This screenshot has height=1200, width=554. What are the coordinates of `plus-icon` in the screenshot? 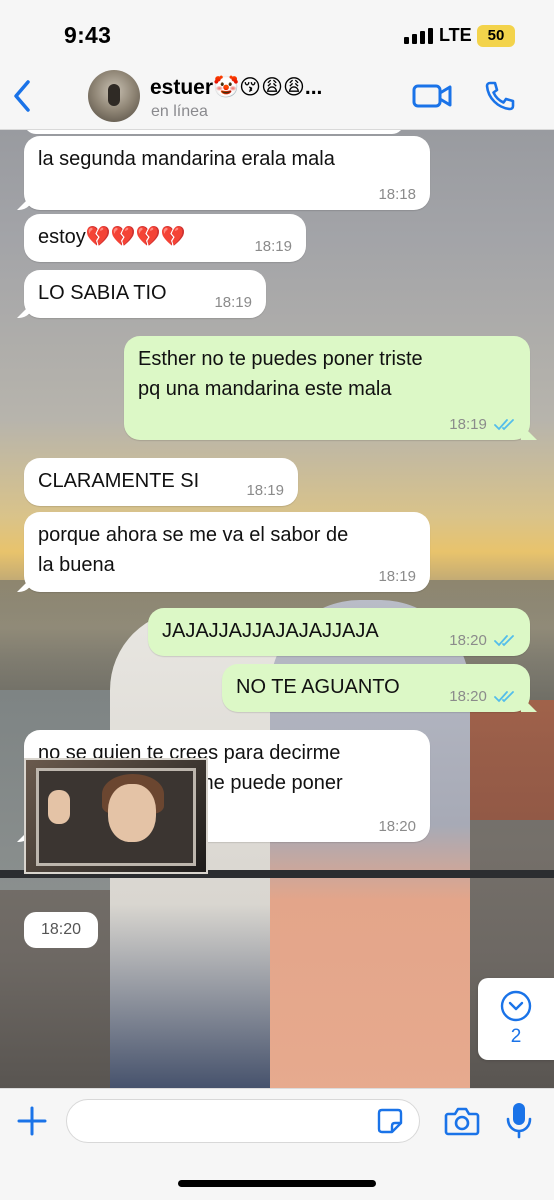 It's located at (32, 1121).